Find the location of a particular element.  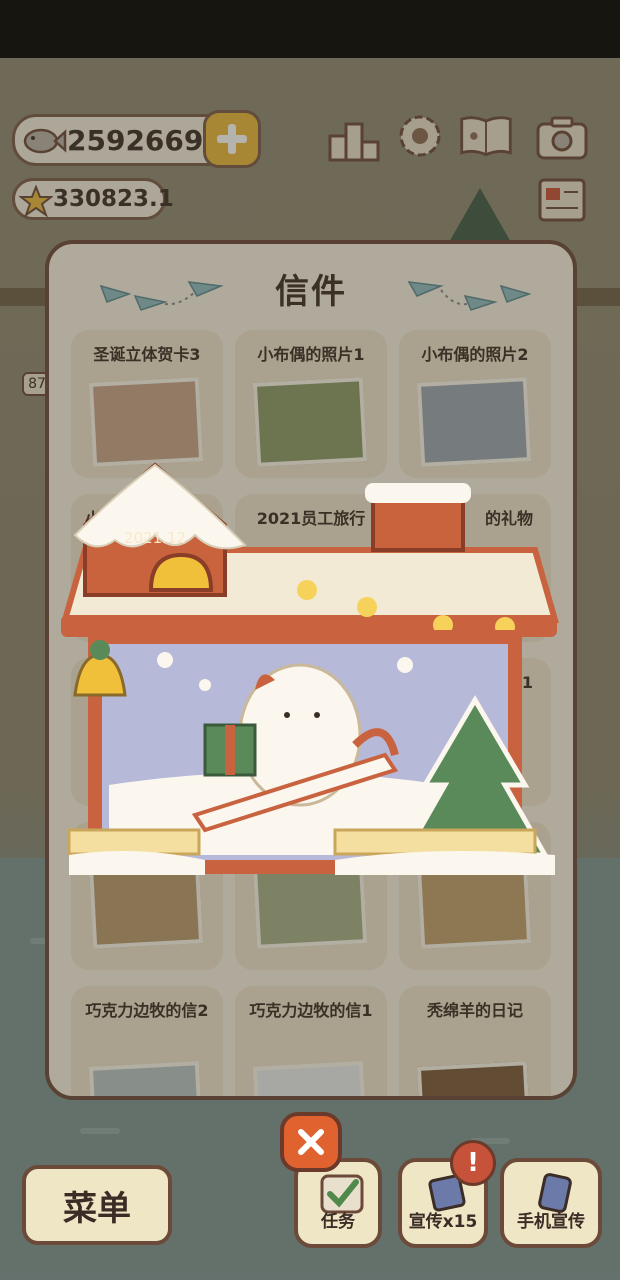

settings-gear-icon is located at coordinates (420, 136).